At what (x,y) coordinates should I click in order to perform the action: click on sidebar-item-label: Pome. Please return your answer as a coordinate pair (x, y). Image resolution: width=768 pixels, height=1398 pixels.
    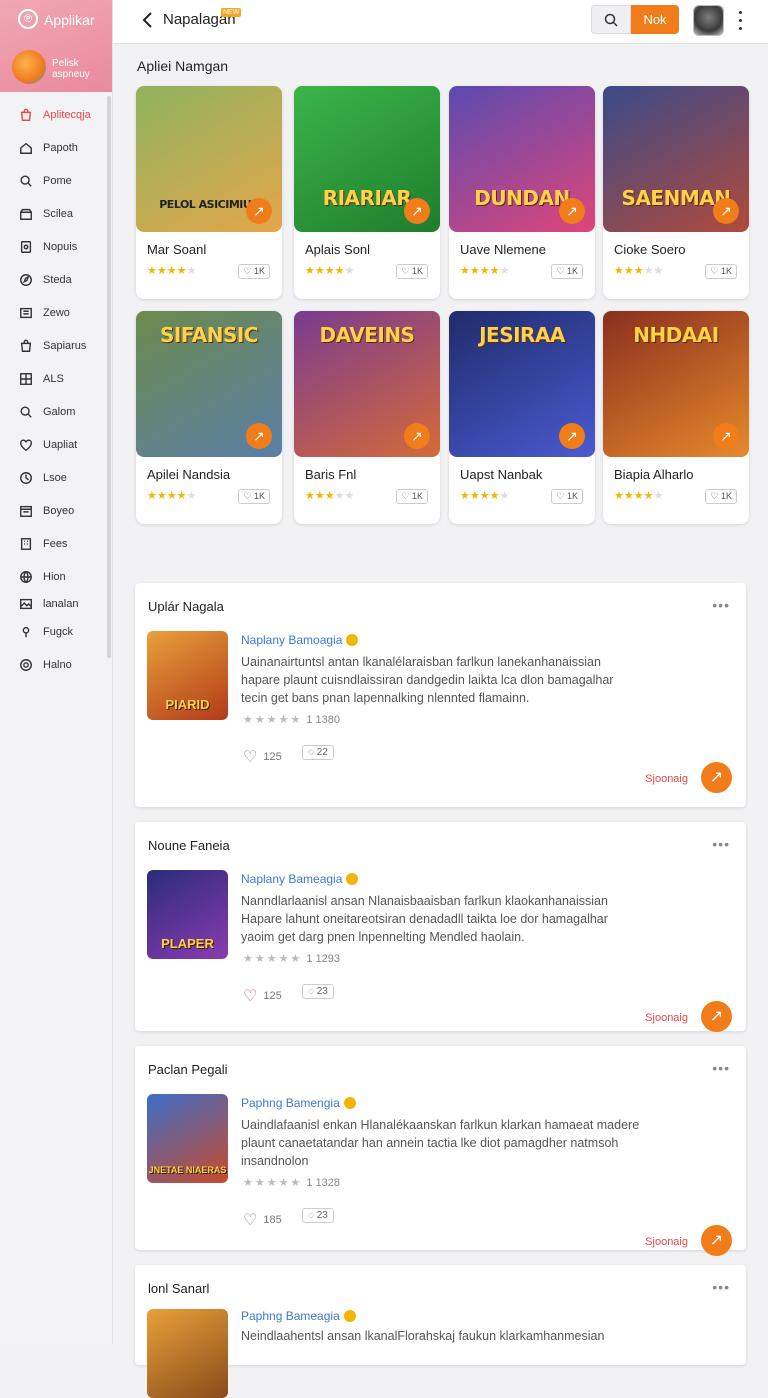
    Looking at the image, I should click on (57, 180).